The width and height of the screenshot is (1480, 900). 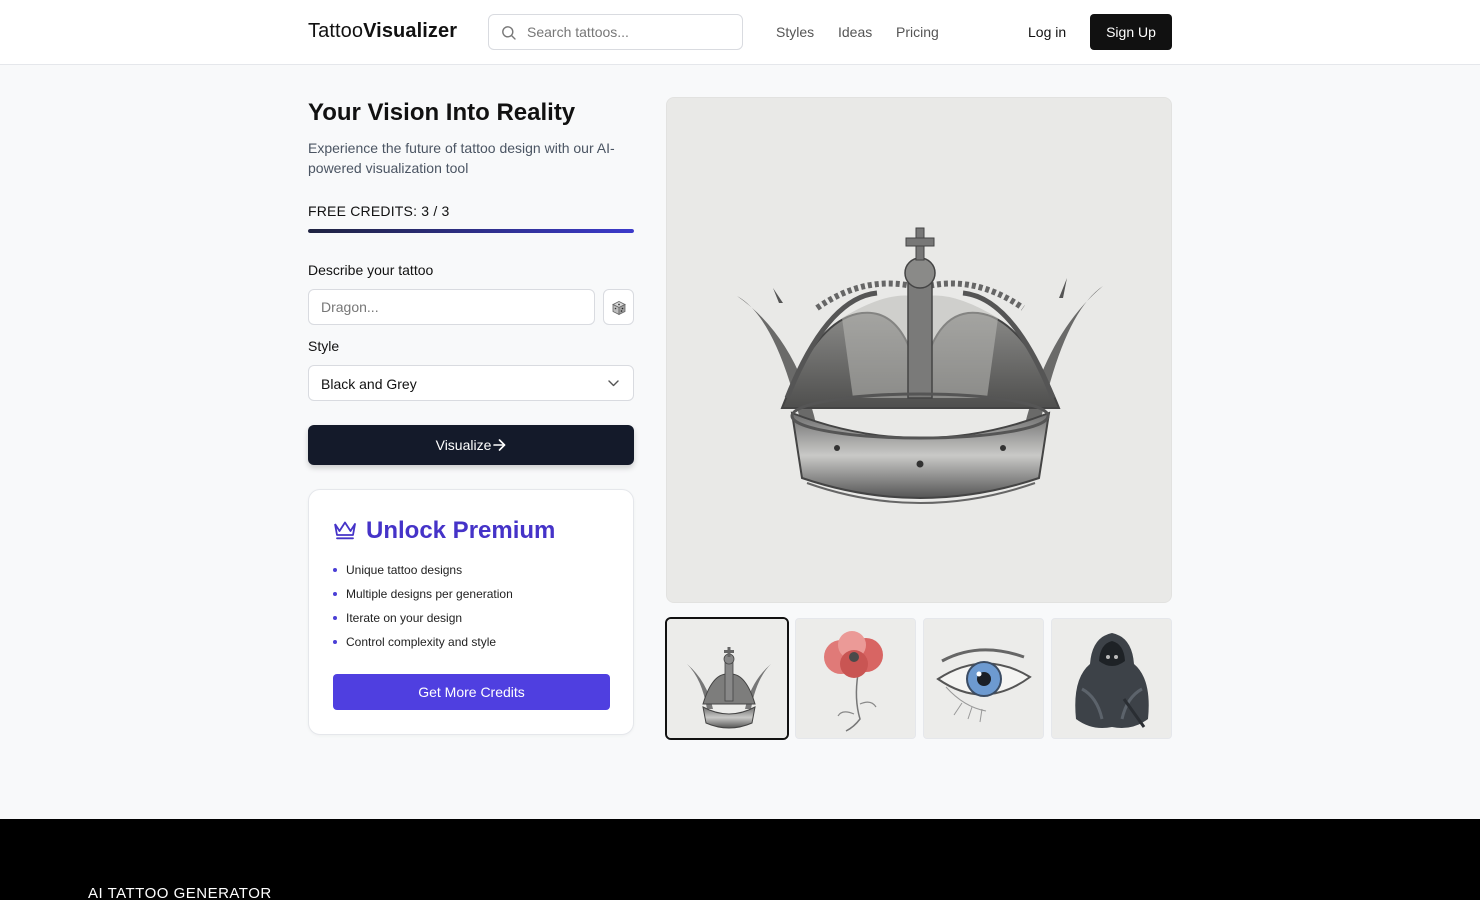 What do you see at coordinates (471, 692) in the screenshot?
I see `get-more-credits-button: Get More Credits` at bounding box center [471, 692].